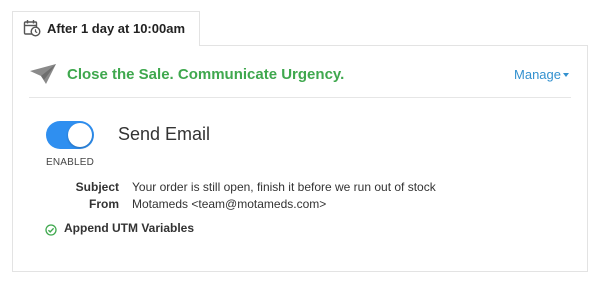  Describe the element at coordinates (104, 204) in the screenshot. I see `from-label: From` at that location.